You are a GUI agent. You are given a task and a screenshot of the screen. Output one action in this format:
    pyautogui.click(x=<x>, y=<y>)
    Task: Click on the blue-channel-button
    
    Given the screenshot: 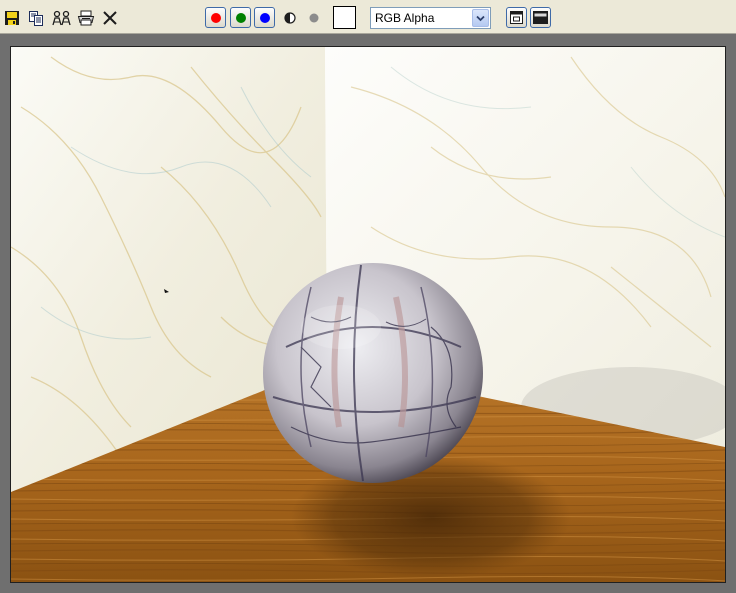 What is the action you would take?
    pyautogui.click(x=264, y=17)
    